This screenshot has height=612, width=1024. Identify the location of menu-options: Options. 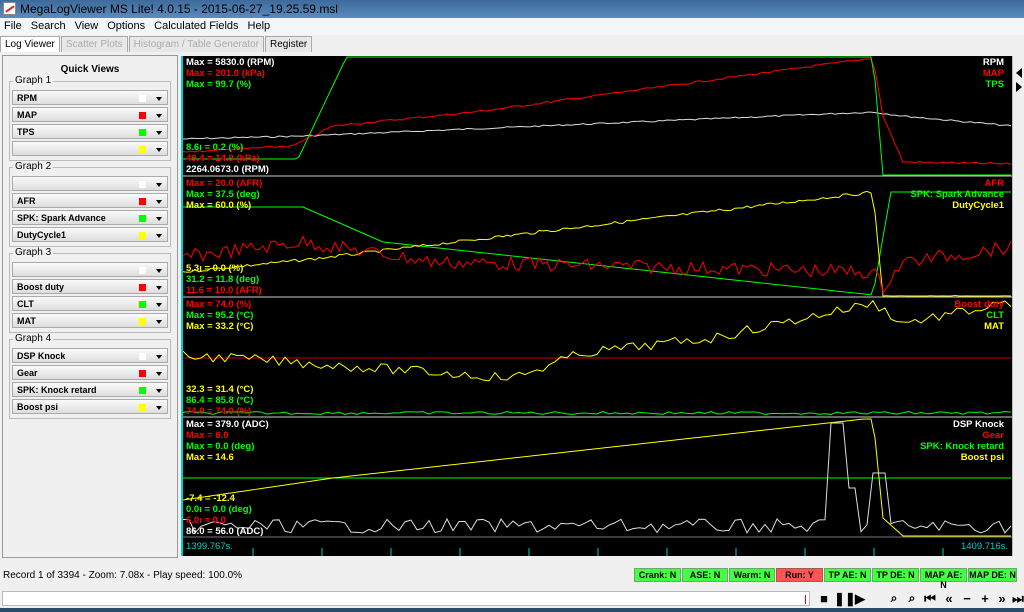
(126, 26).